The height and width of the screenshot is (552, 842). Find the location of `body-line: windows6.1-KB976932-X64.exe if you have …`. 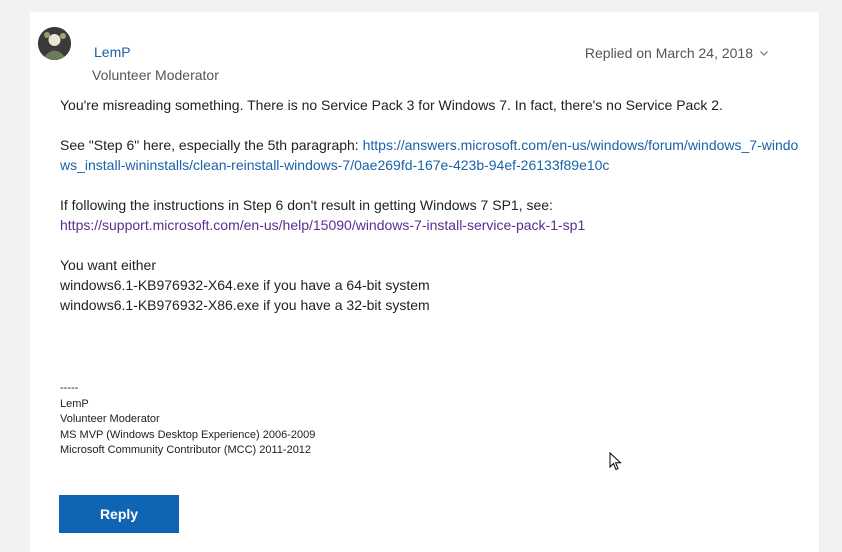

body-line: windows6.1-KB976932-X64.exe if you have … is located at coordinates (245, 285).